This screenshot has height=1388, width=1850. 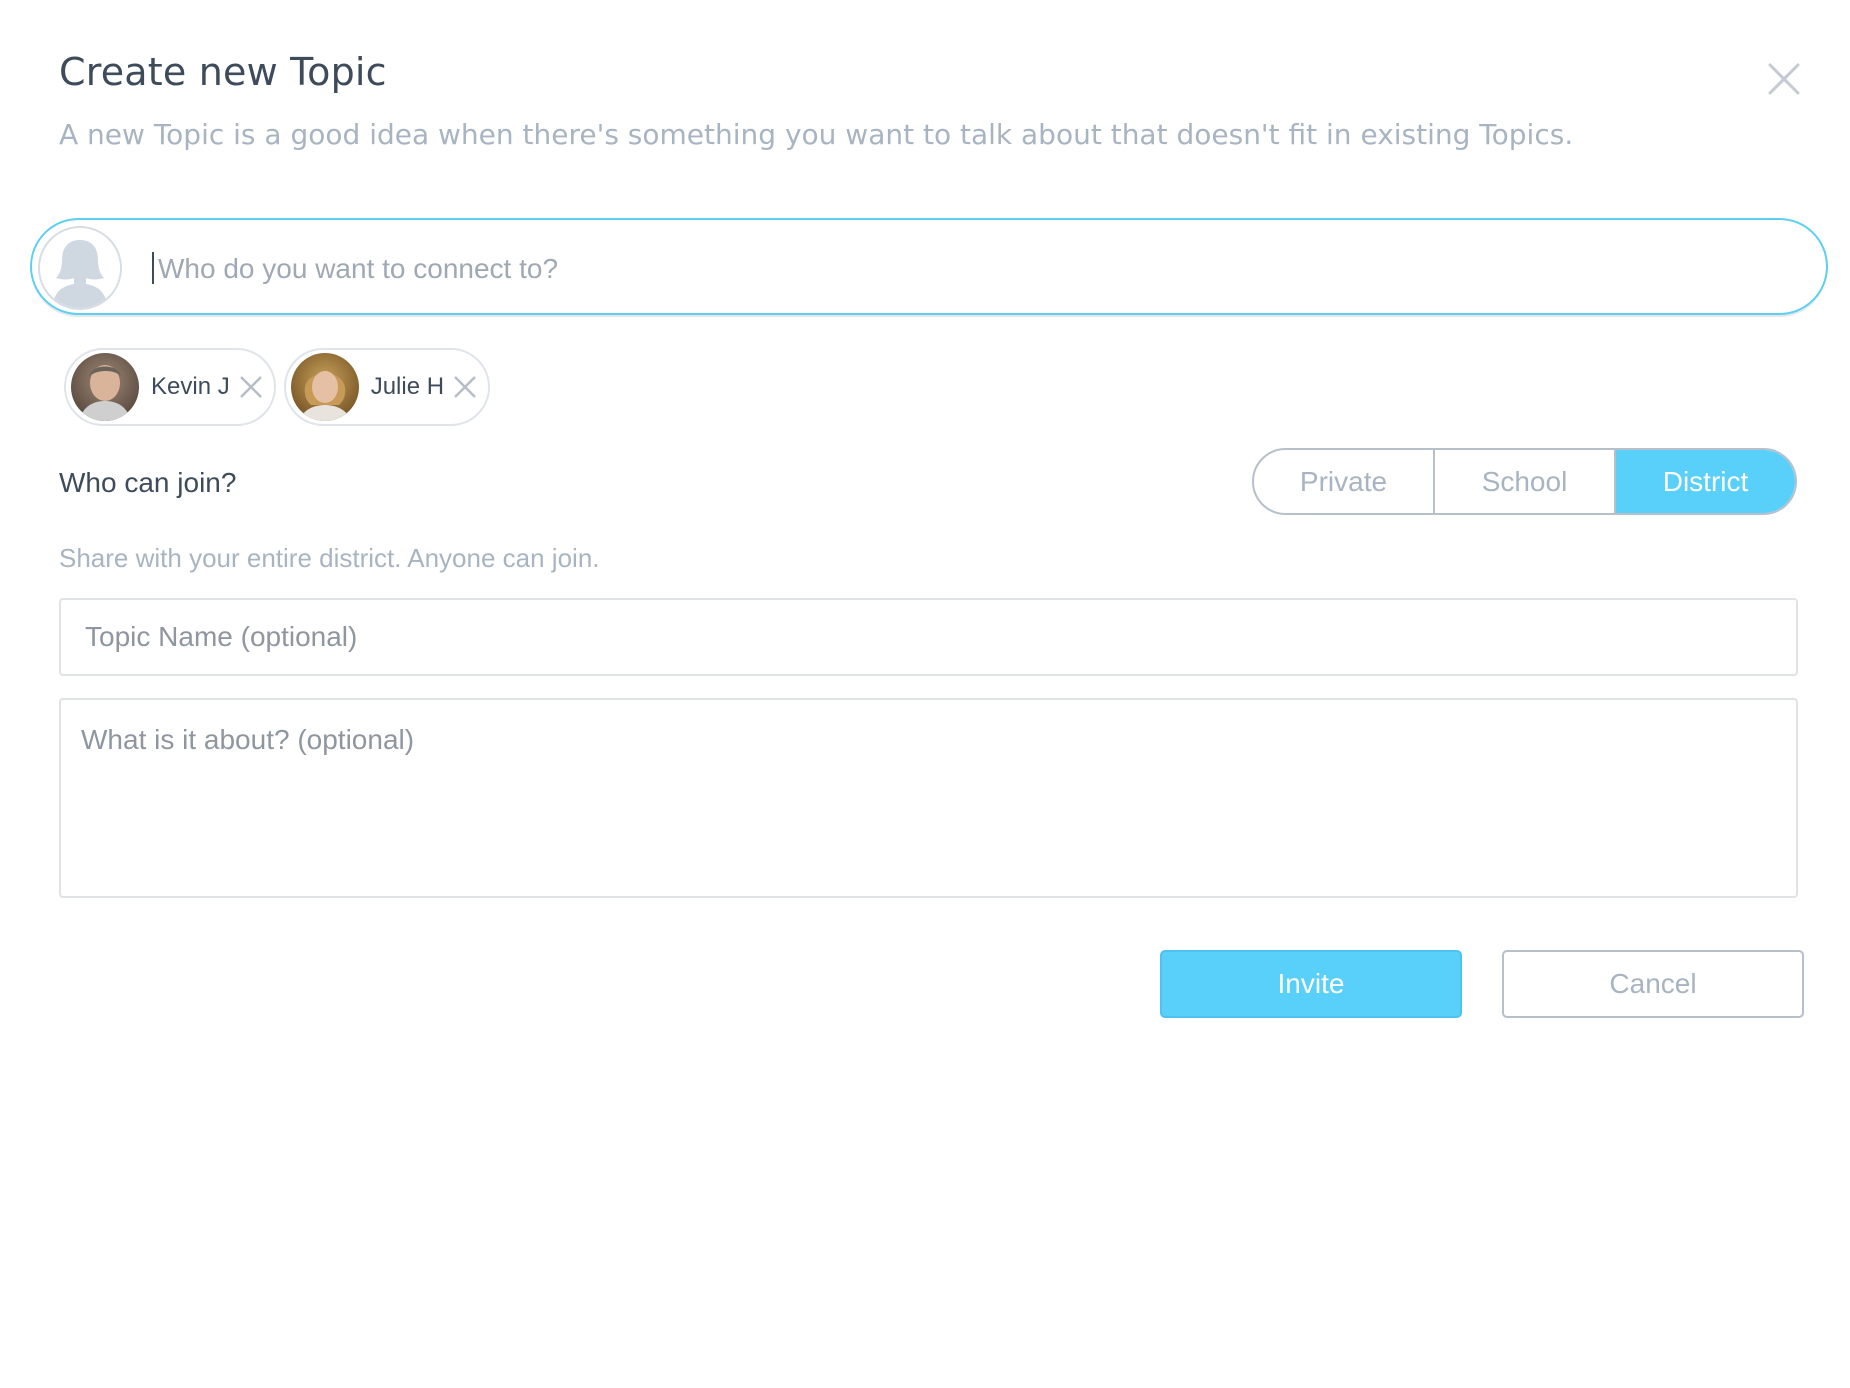 I want to click on cancel-button: Cancel, so click(x=1653, y=984).